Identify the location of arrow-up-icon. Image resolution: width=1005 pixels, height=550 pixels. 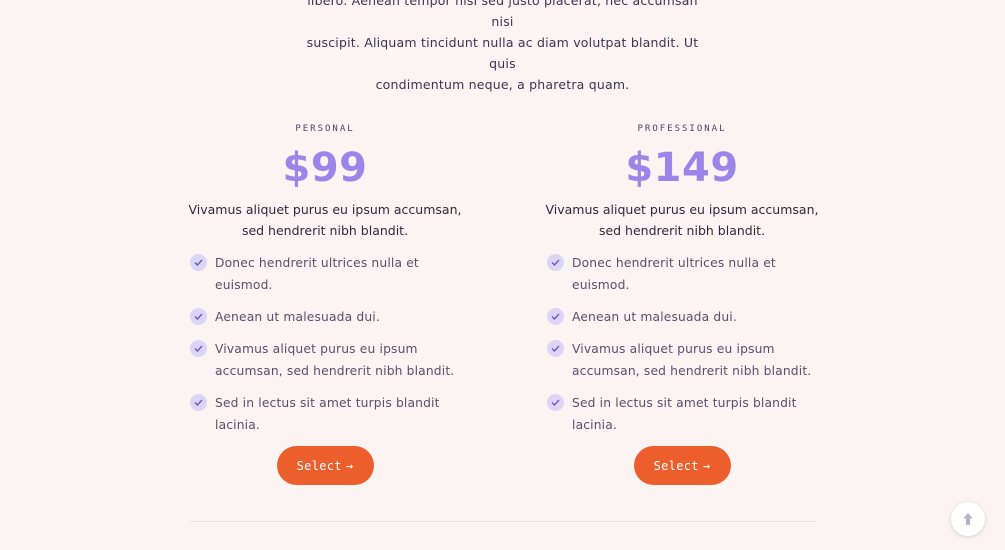
(968, 519).